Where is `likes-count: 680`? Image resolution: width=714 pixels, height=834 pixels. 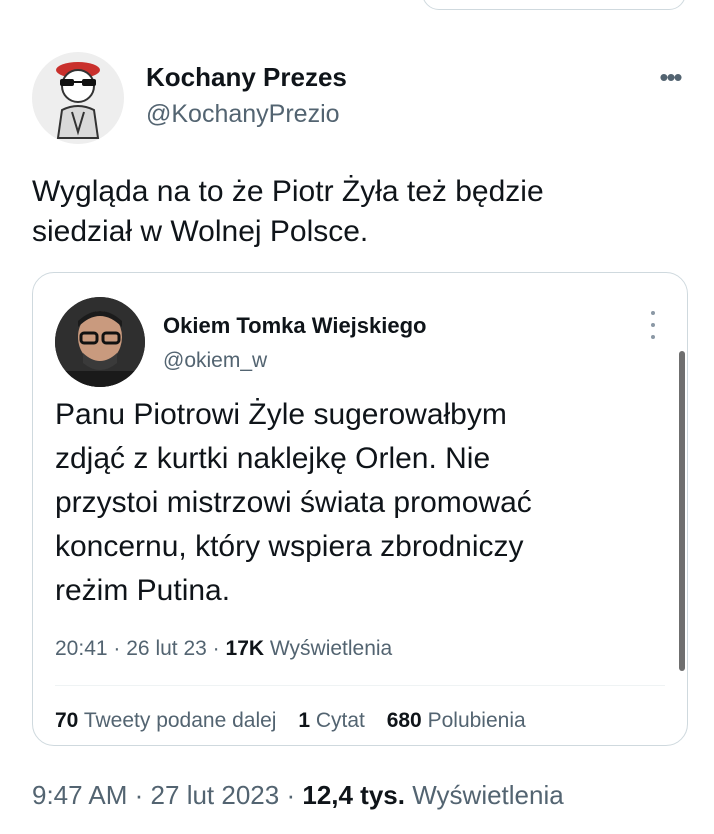 likes-count: 680 is located at coordinates (404, 720).